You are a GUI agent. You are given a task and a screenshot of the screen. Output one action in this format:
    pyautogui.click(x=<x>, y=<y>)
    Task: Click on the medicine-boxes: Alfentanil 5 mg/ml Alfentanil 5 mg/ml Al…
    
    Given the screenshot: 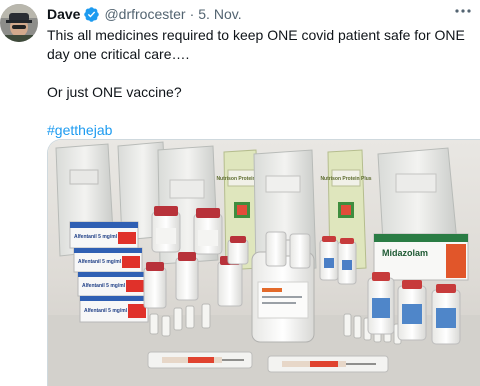 What is the action you would take?
    pyautogui.click(x=109, y=272)
    